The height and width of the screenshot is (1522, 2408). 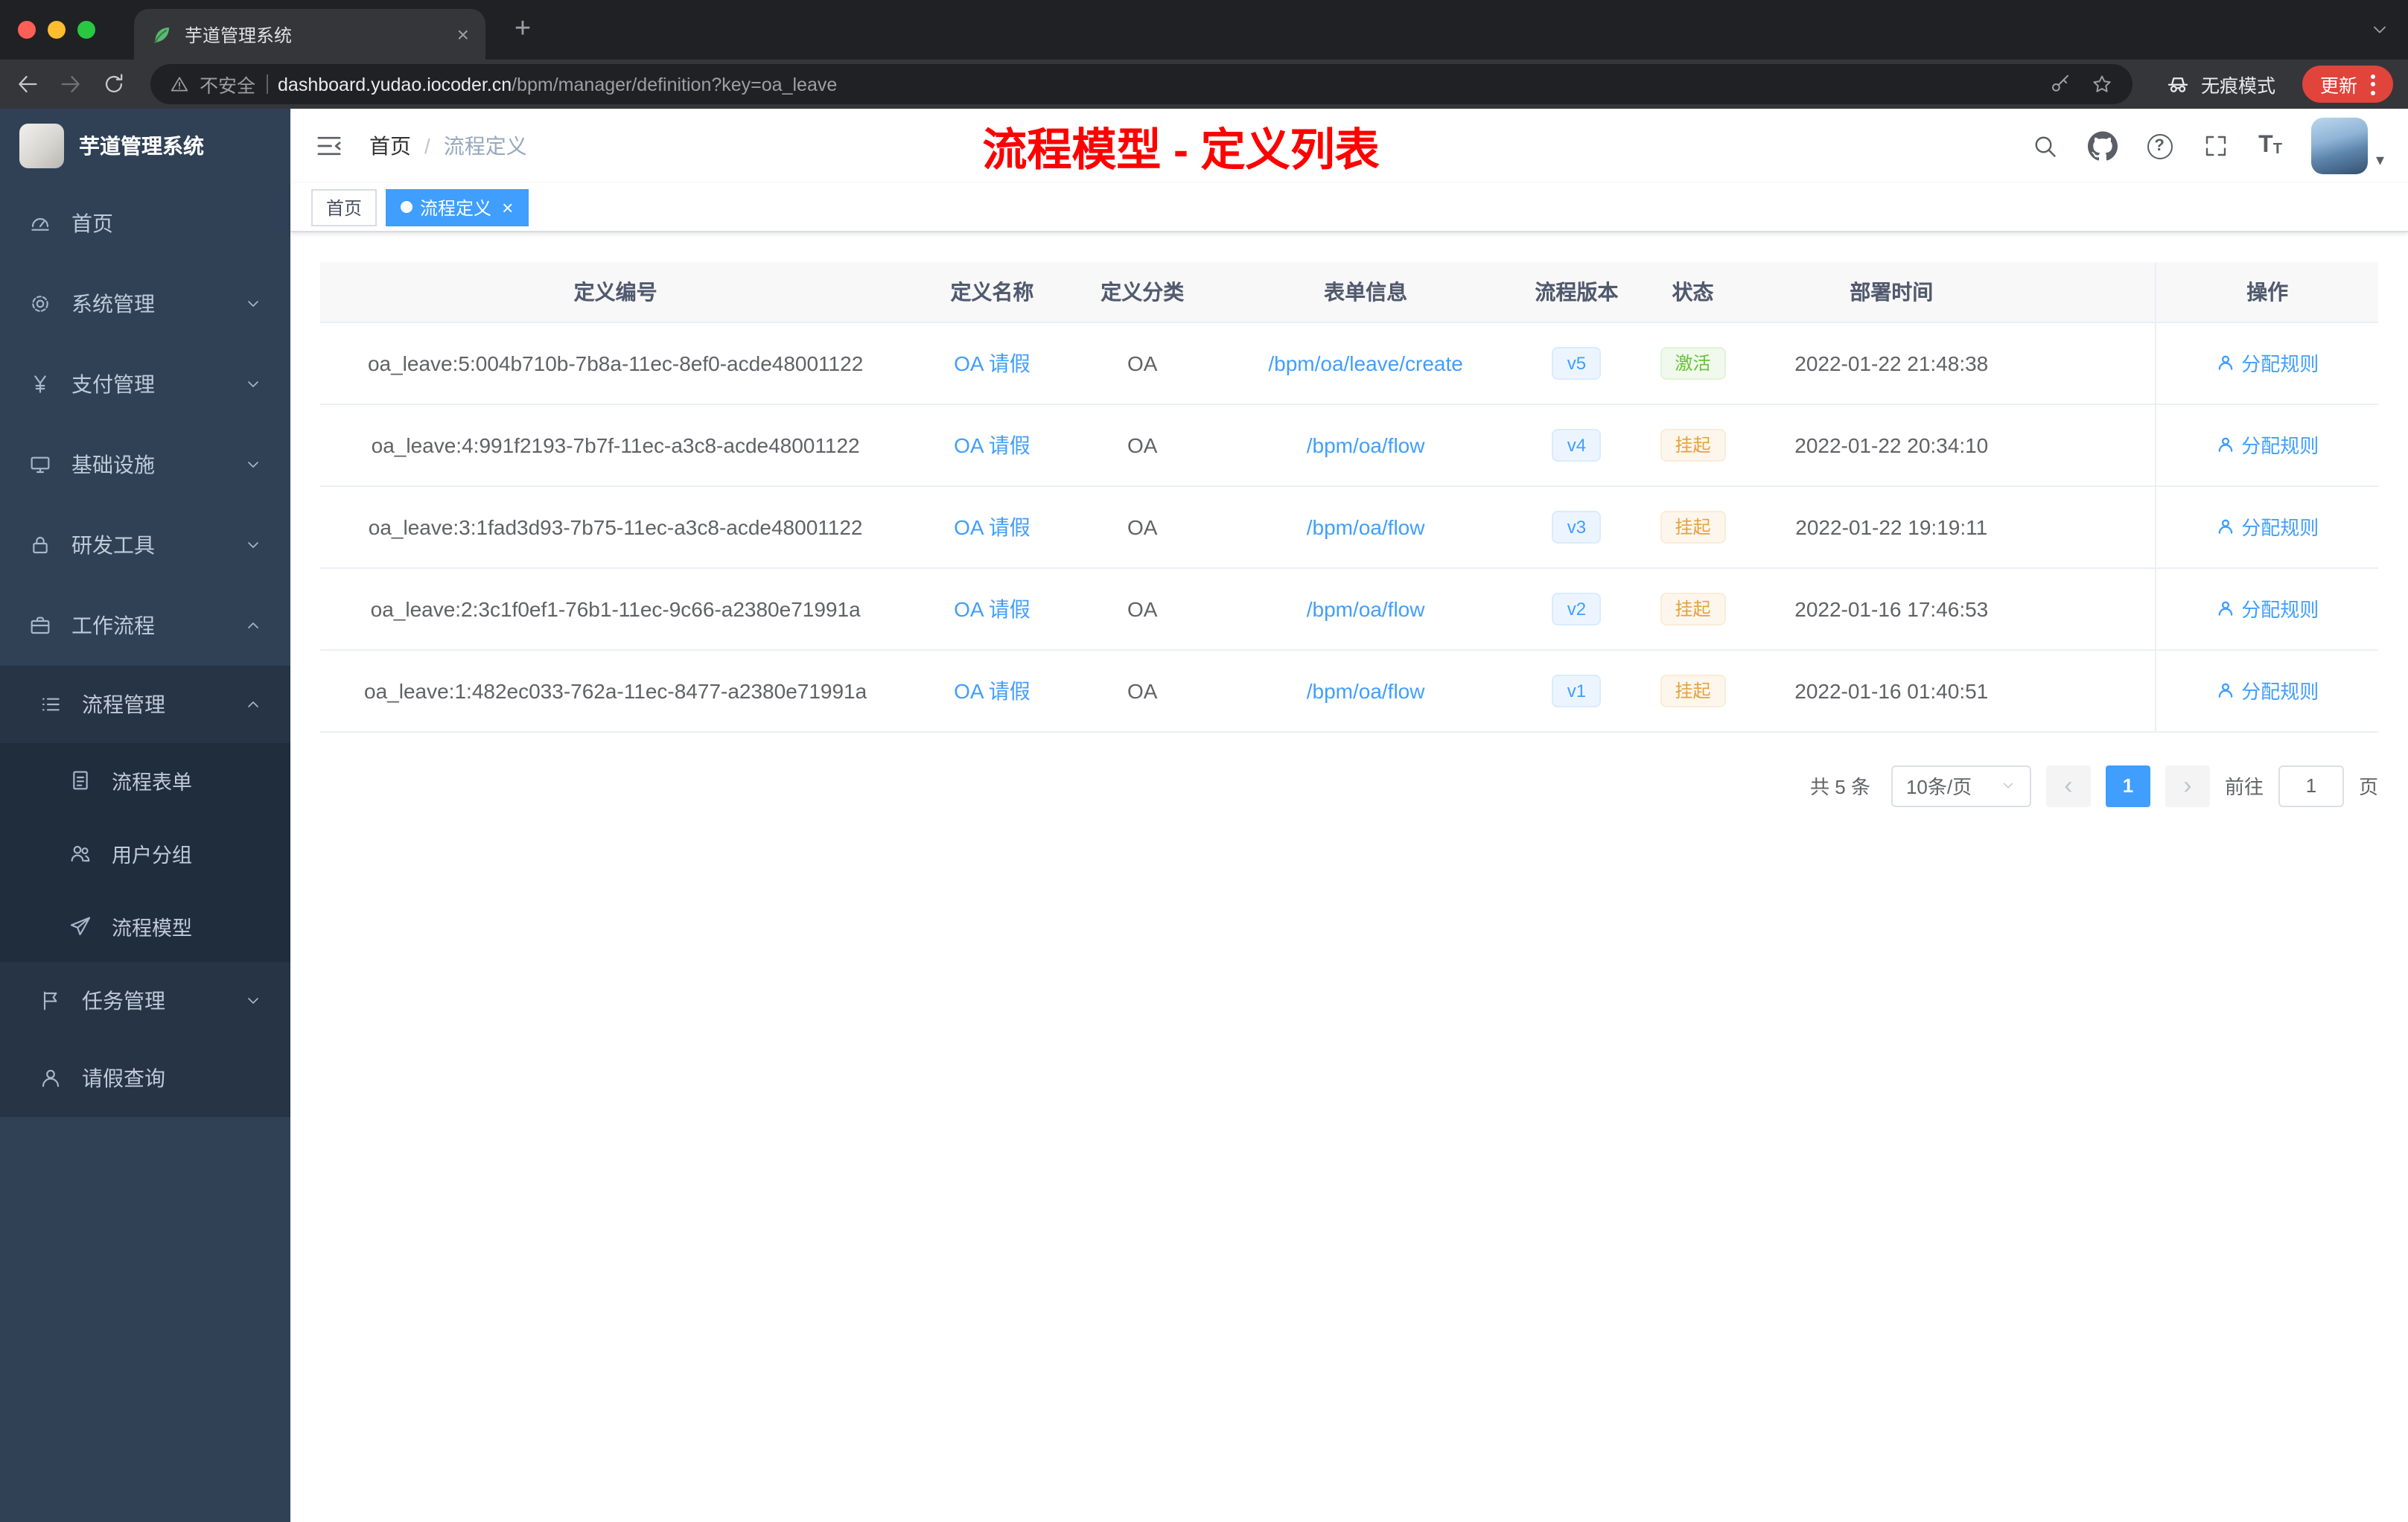 What do you see at coordinates (70, 84) in the screenshot?
I see `forward-icon` at bounding box center [70, 84].